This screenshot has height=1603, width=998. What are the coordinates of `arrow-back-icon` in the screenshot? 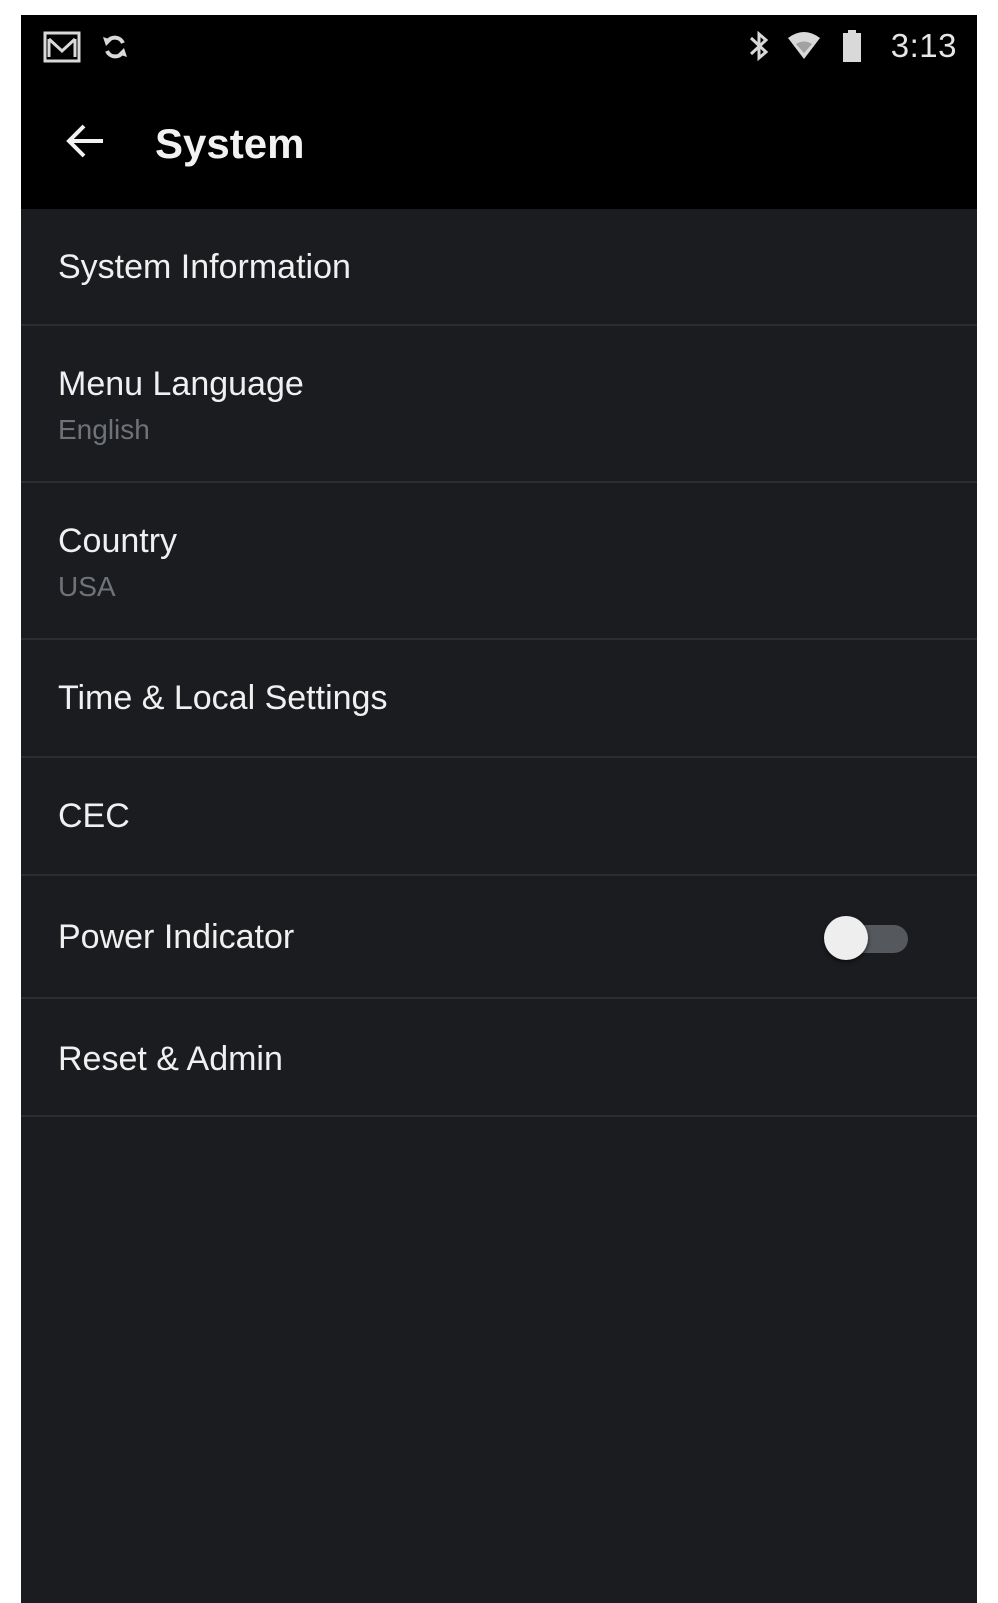 It's located at (85, 143).